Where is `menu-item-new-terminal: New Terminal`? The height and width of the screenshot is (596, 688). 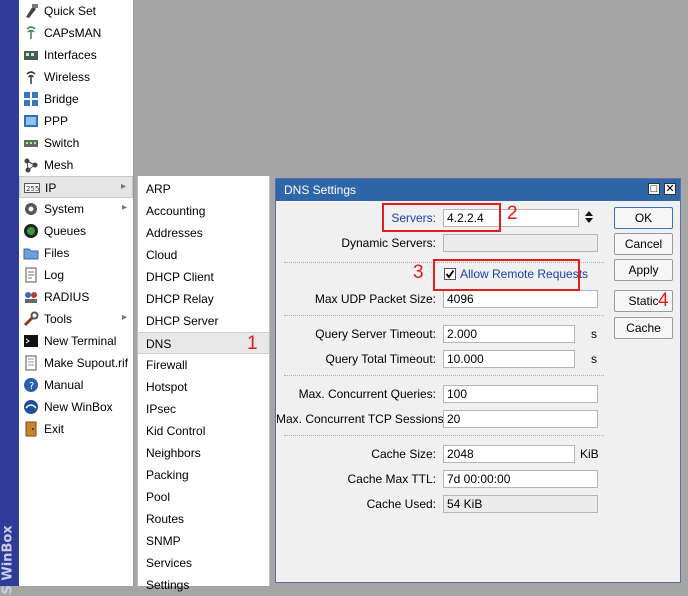
menu-item-new-terminal: New Terminal is located at coordinates (76, 341).